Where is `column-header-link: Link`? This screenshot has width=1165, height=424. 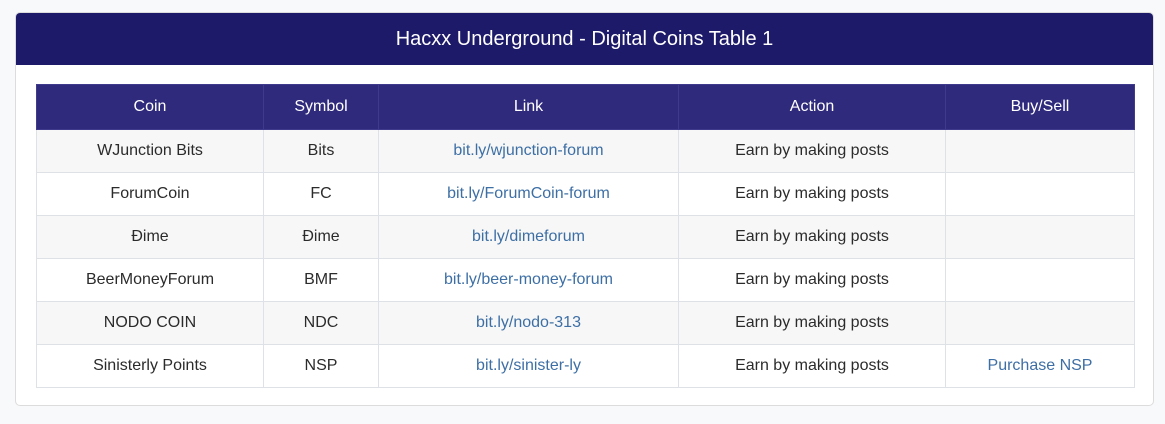
column-header-link: Link is located at coordinates (528, 107).